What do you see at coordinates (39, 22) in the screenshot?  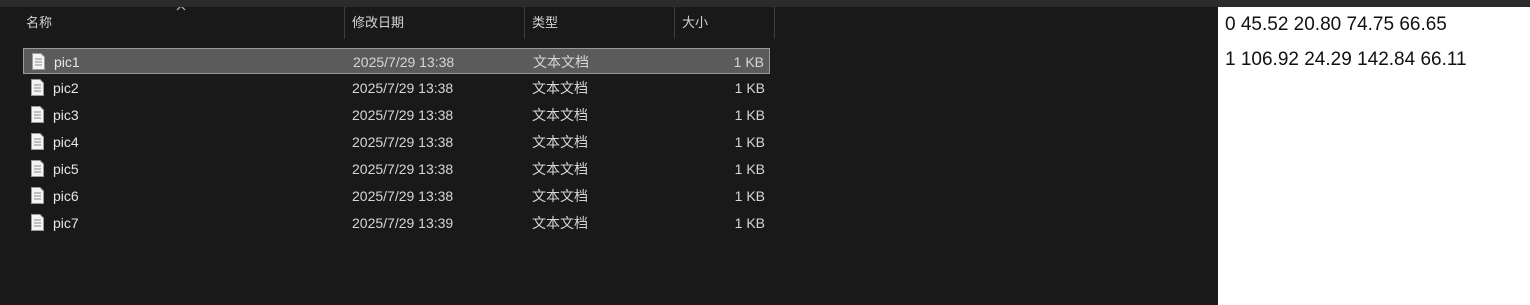 I see `column-header-name-label: 名称` at bounding box center [39, 22].